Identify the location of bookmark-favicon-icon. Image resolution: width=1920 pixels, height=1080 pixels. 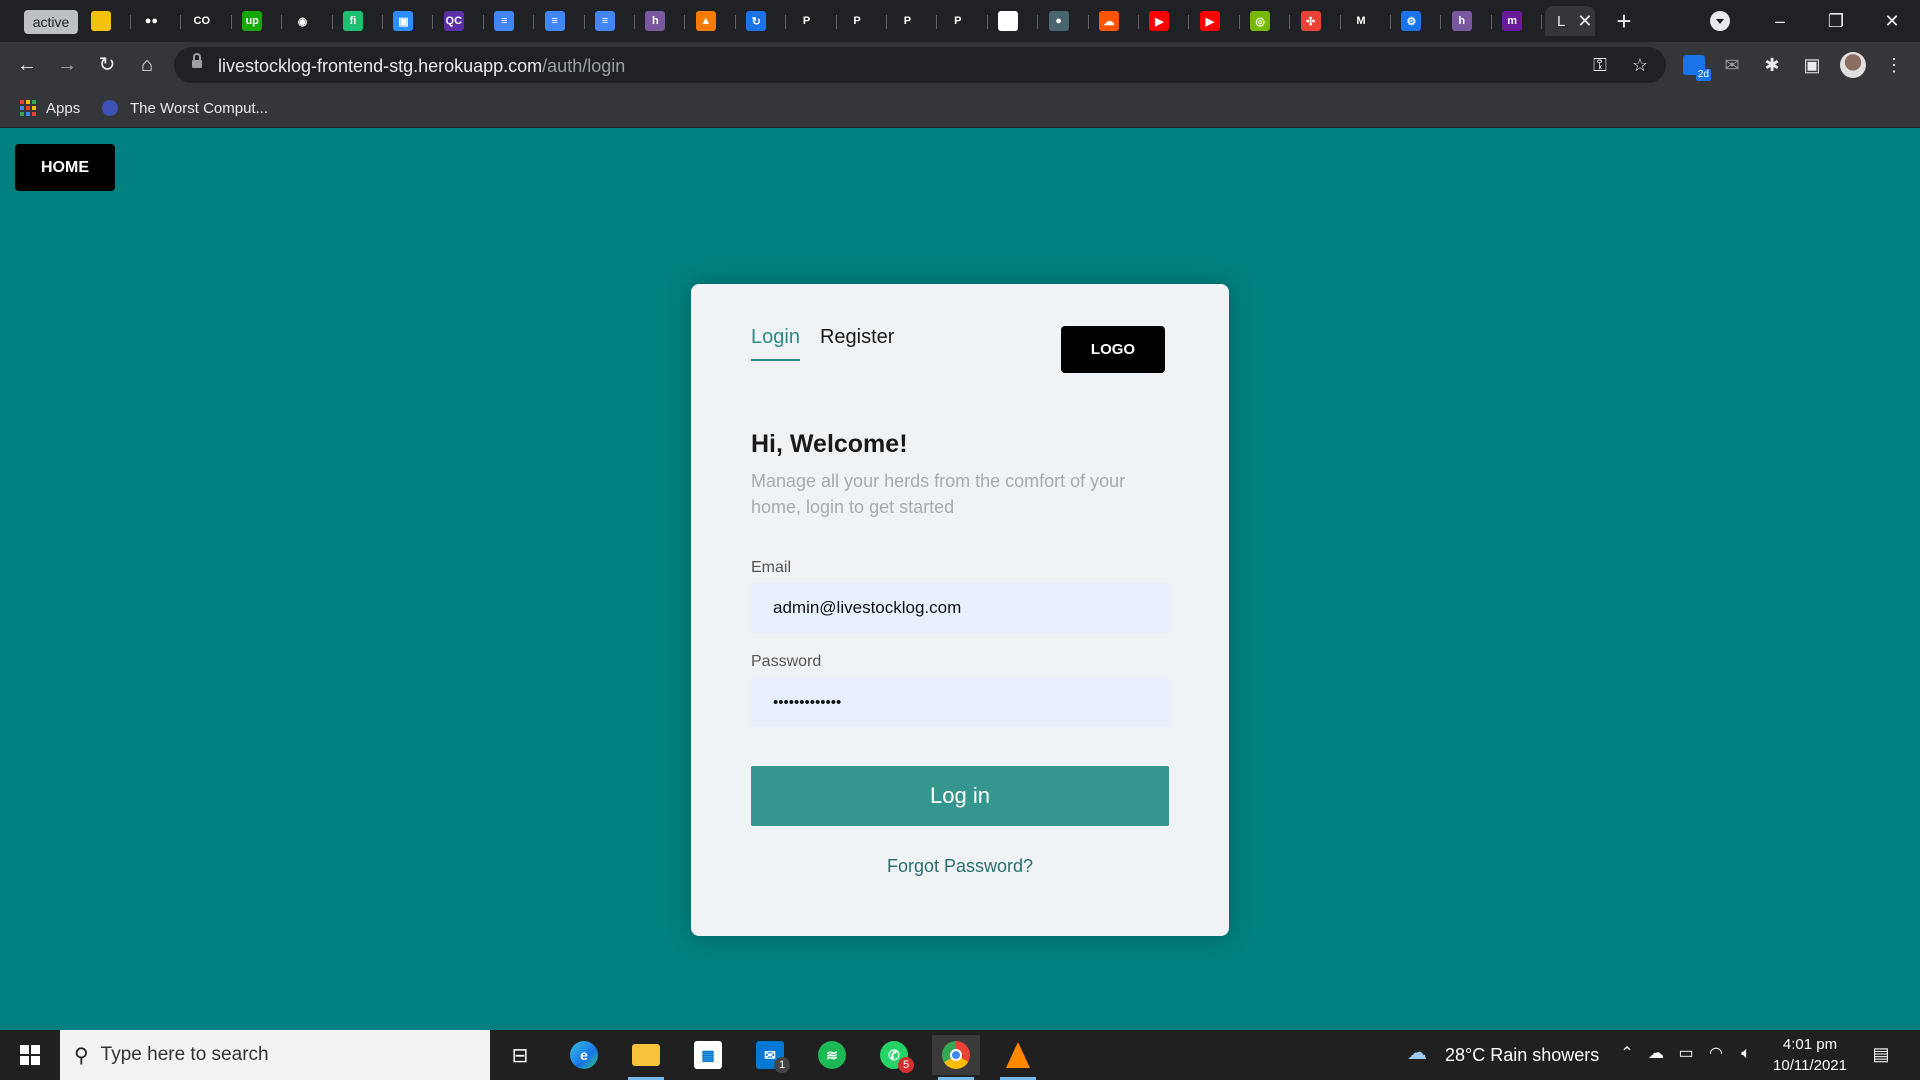
(110, 108).